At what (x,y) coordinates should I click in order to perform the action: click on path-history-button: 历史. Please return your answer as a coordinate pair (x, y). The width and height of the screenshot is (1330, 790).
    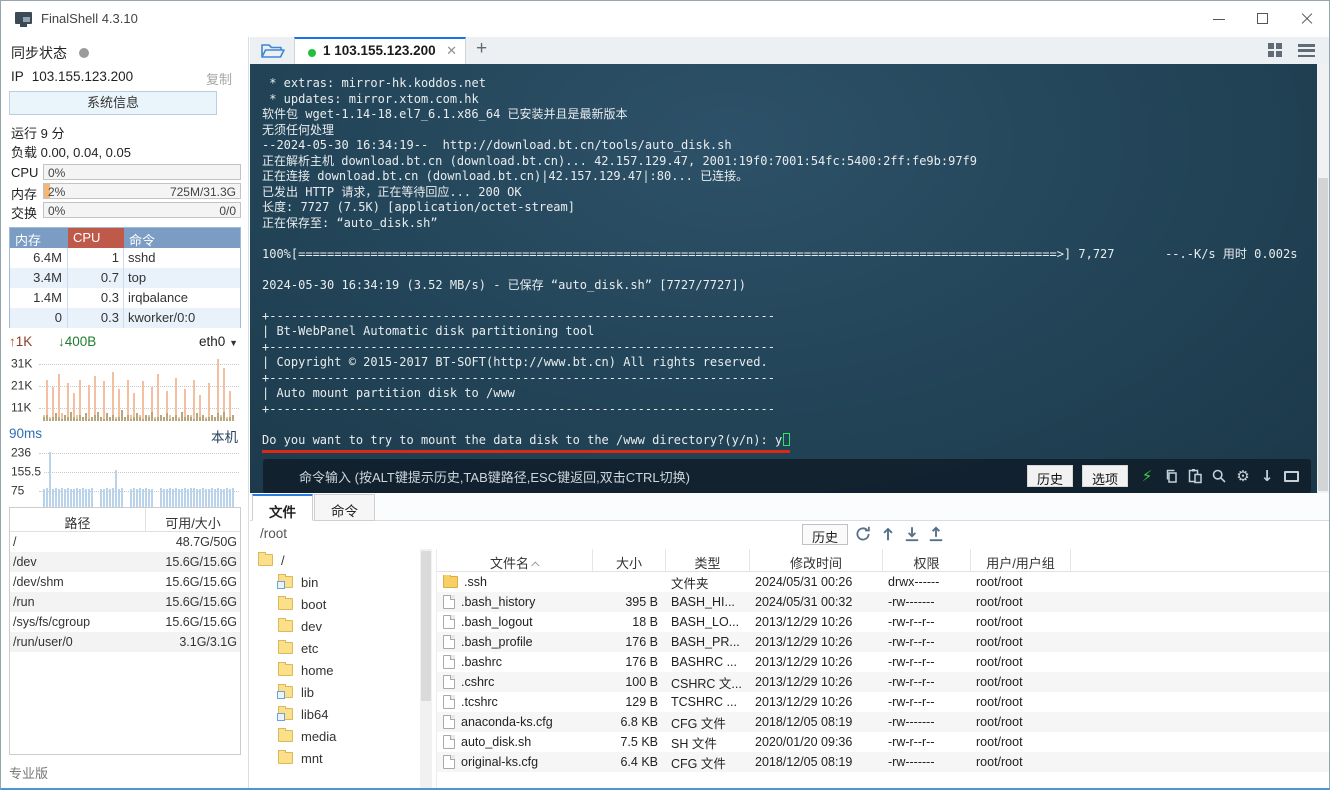
    Looking at the image, I should click on (825, 534).